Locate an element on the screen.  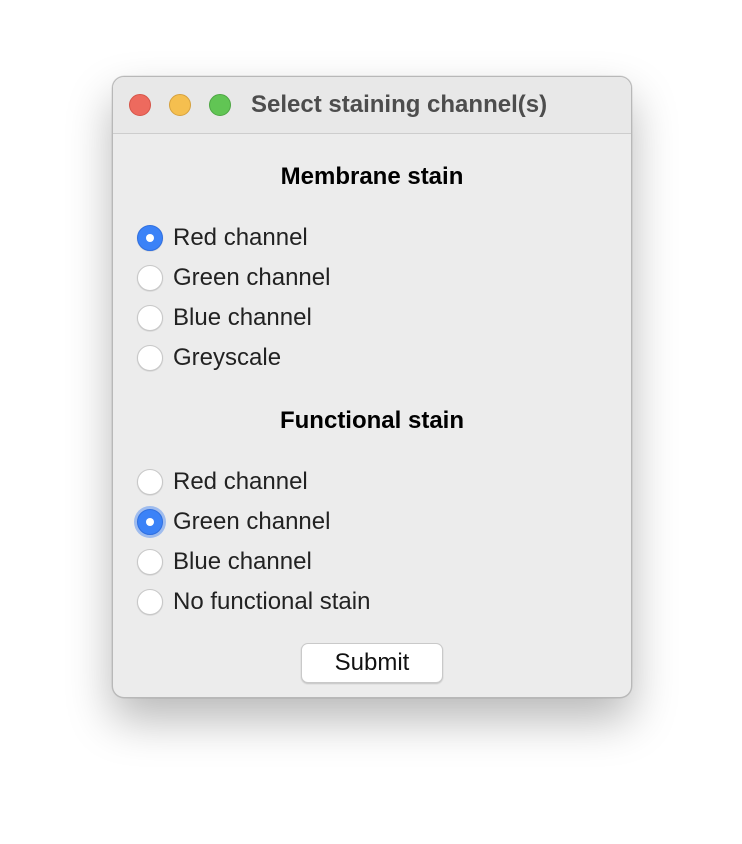
membrane-green-radio is located at coordinates (150, 278).